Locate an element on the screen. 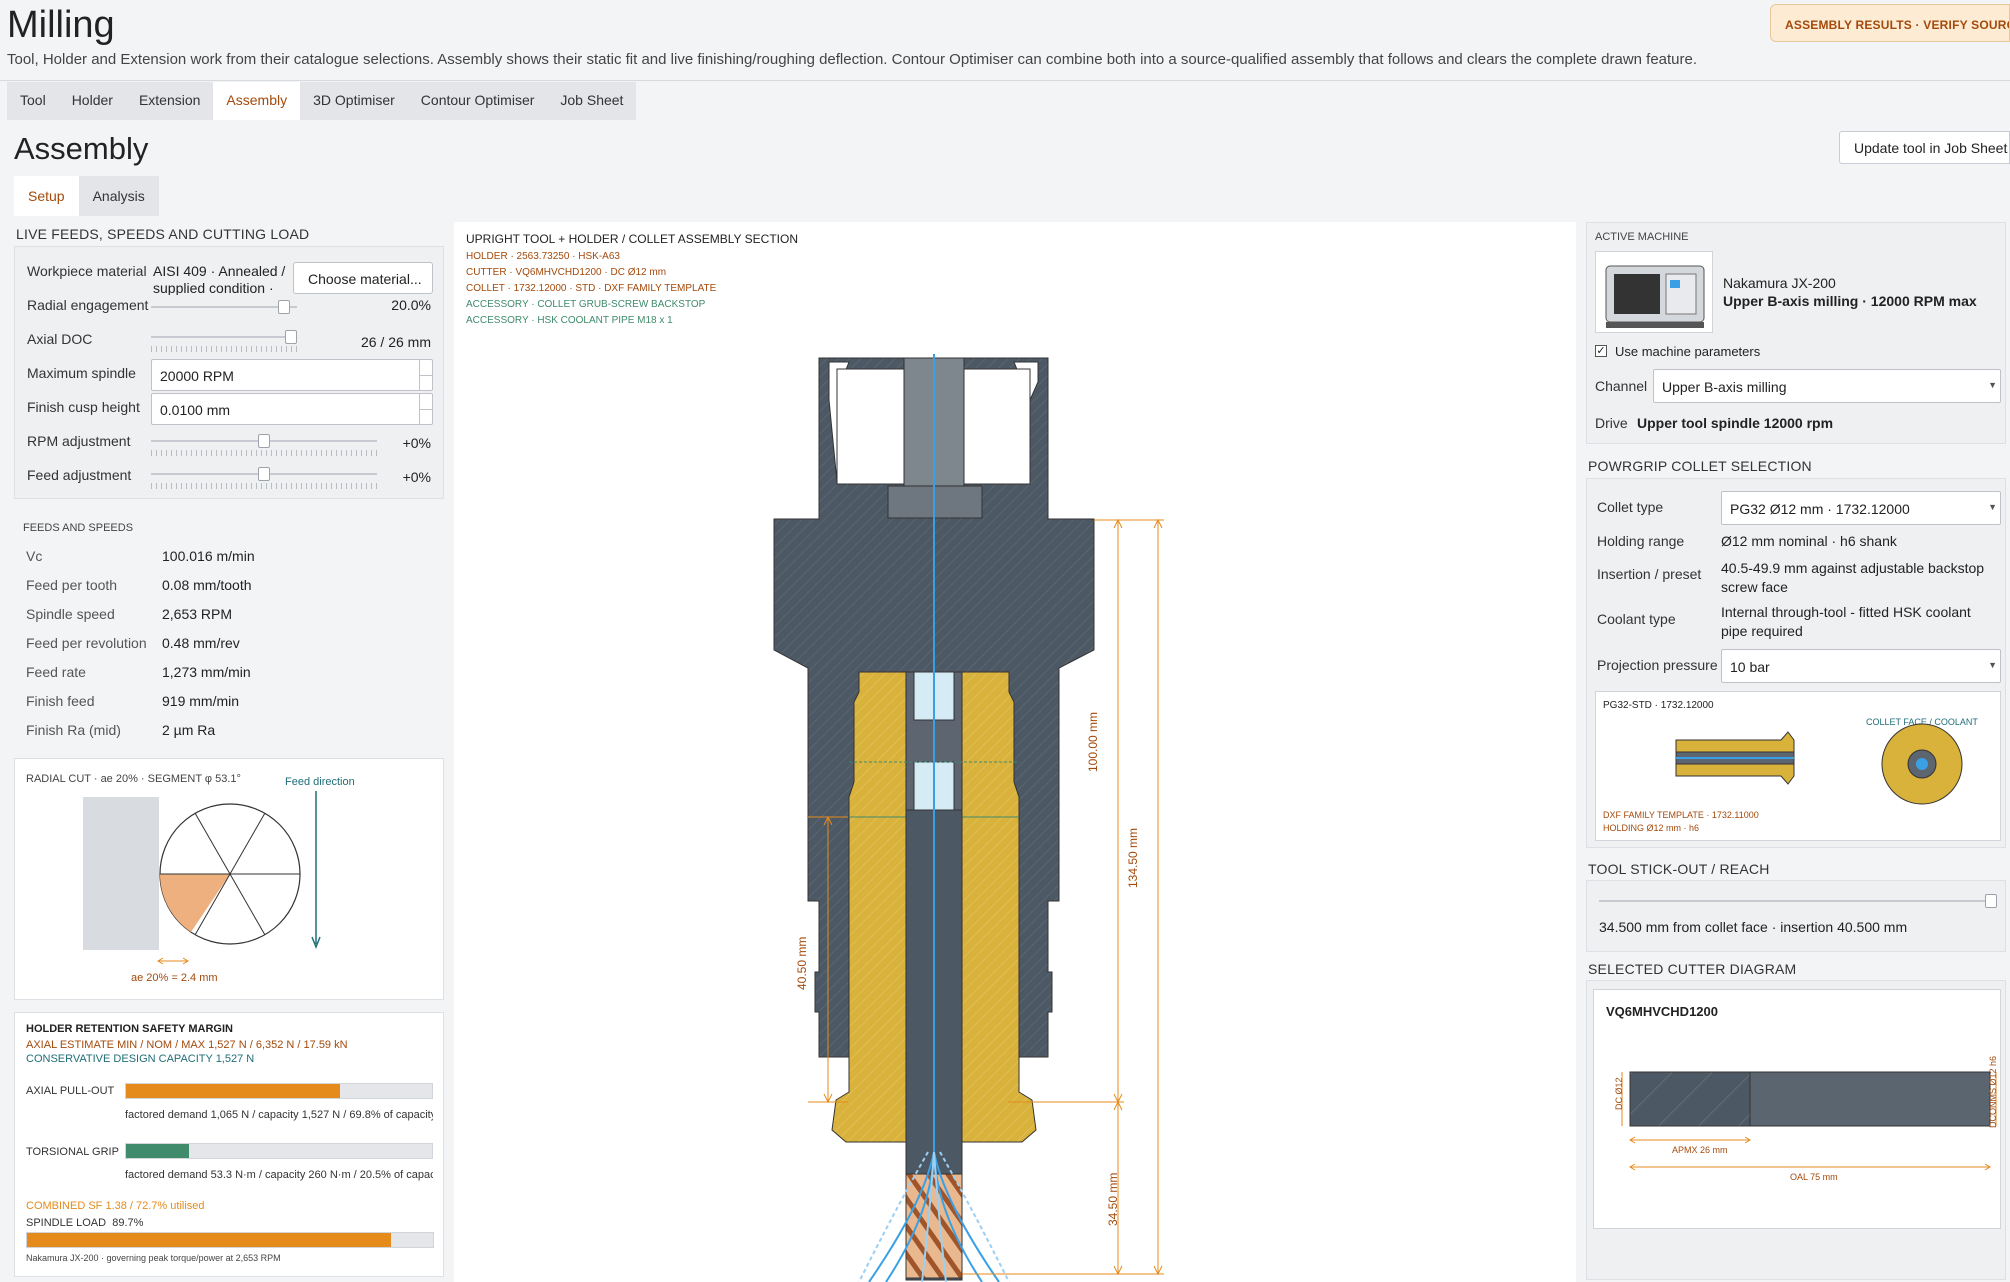  radial-slider is located at coordinates (224, 307).